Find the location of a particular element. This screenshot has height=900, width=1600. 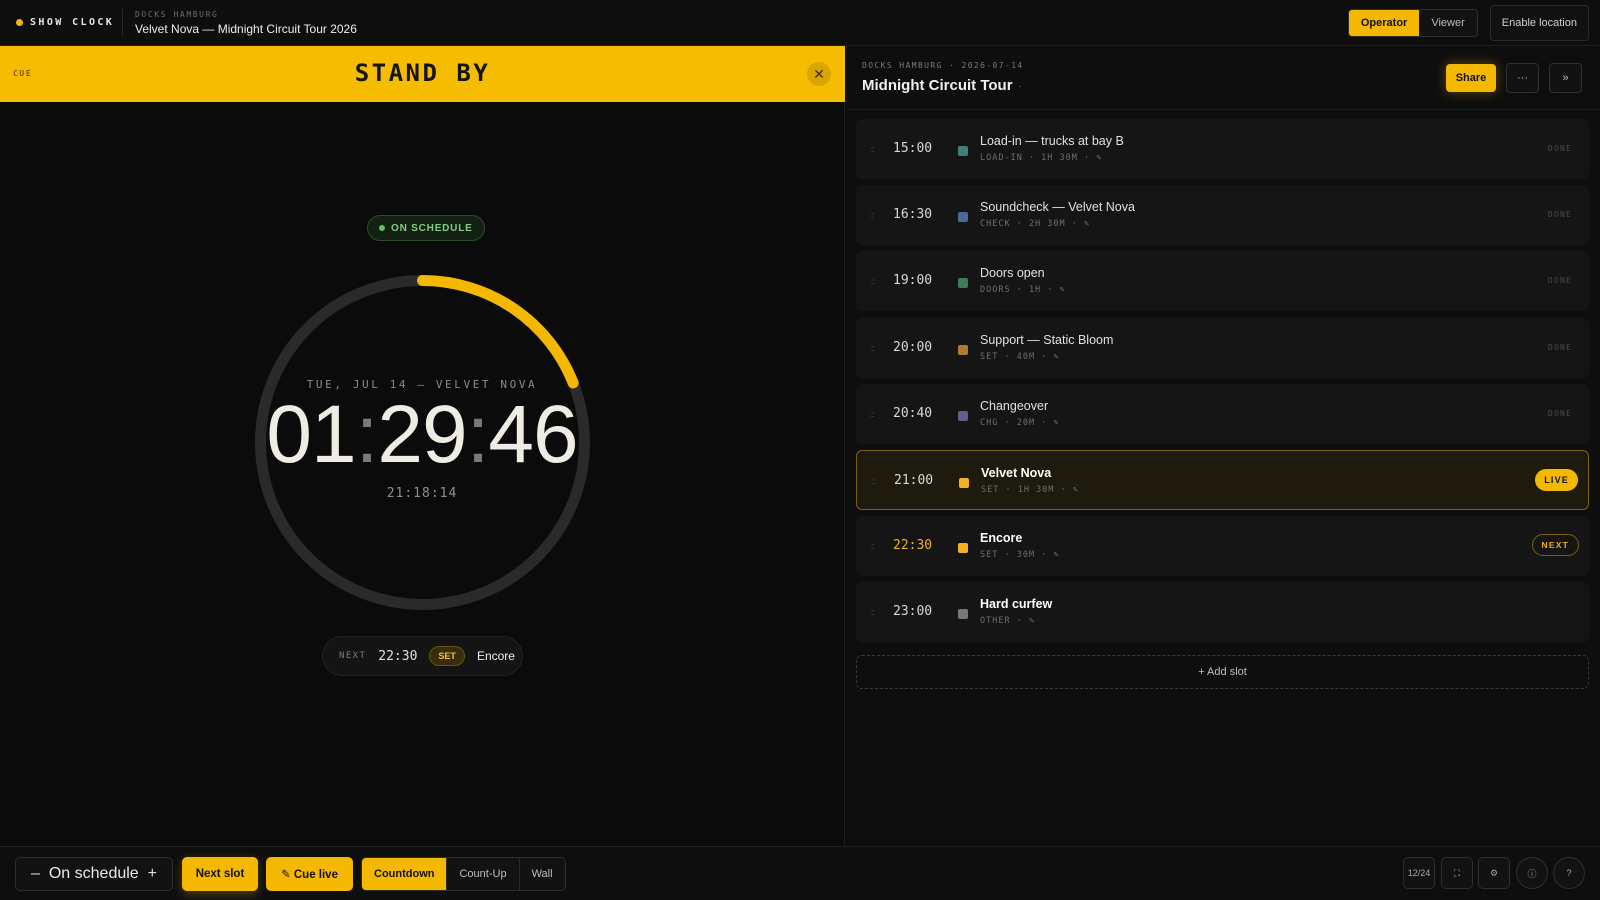

slot-meta: SET · 40M · ✎ is located at coordinates (1020, 356).